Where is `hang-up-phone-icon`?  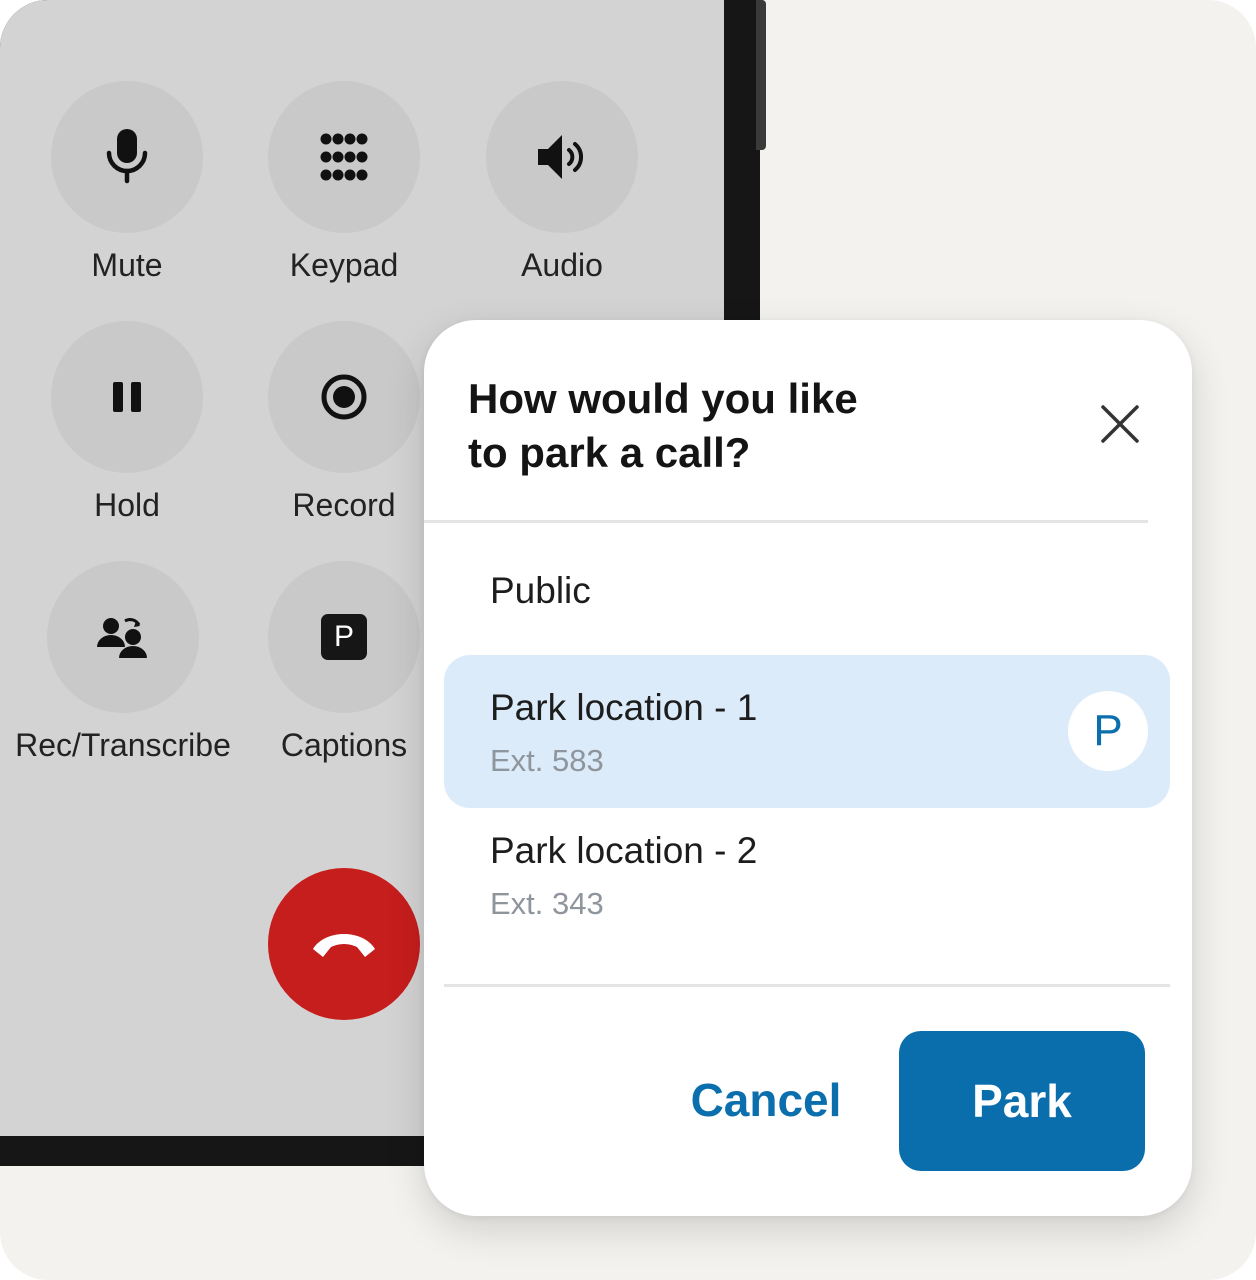
hang-up-phone-icon is located at coordinates (344, 945).